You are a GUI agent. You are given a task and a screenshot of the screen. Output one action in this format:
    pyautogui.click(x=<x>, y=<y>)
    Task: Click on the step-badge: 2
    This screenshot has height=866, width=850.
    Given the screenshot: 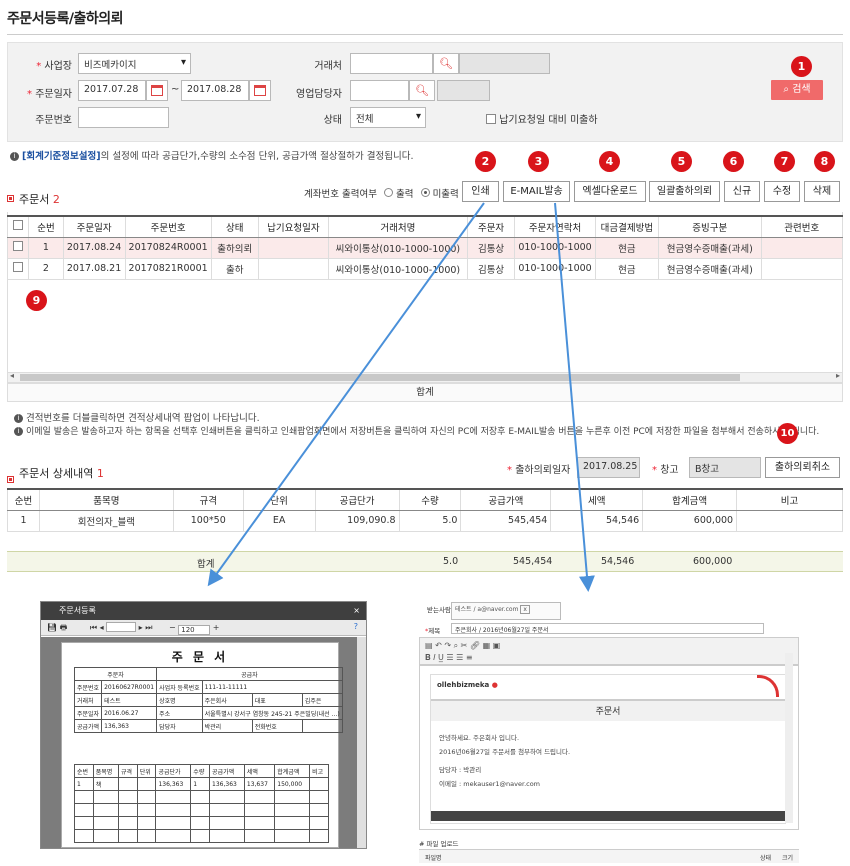 What is the action you would take?
    pyautogui.click(x=485, y=161)
    